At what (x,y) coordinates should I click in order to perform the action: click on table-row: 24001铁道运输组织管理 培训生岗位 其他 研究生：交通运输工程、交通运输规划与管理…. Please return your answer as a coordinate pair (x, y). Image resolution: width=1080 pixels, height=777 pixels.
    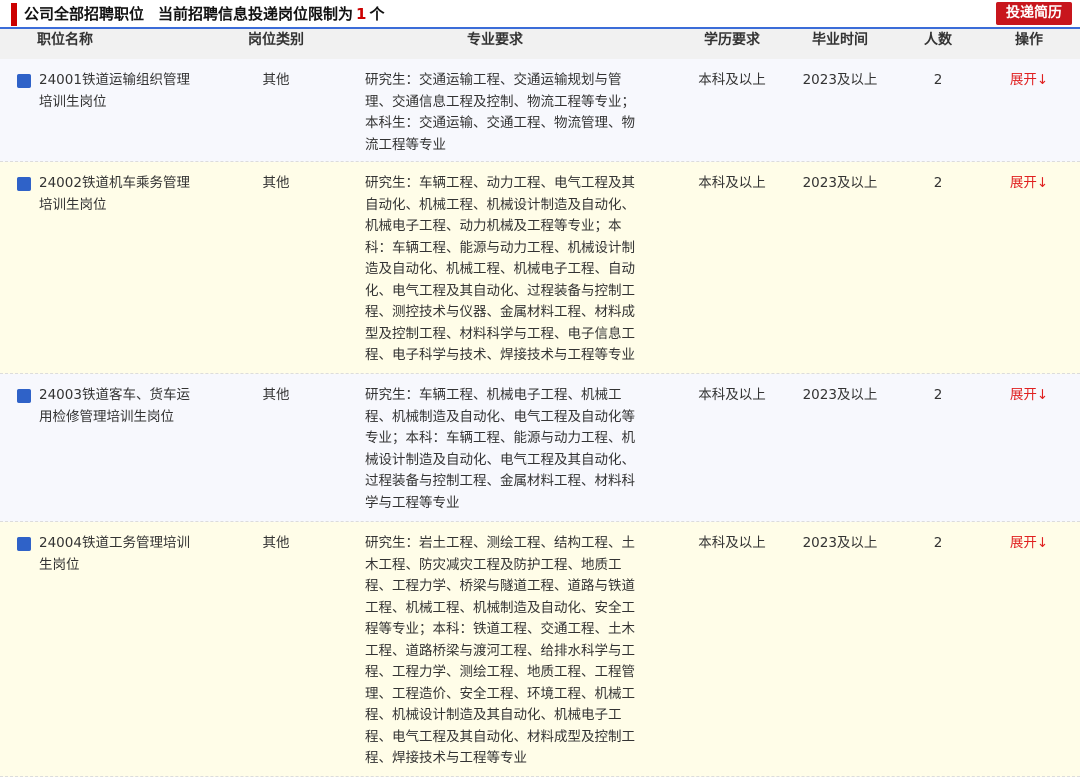
    Looking at the image, I should click on (540, 110).